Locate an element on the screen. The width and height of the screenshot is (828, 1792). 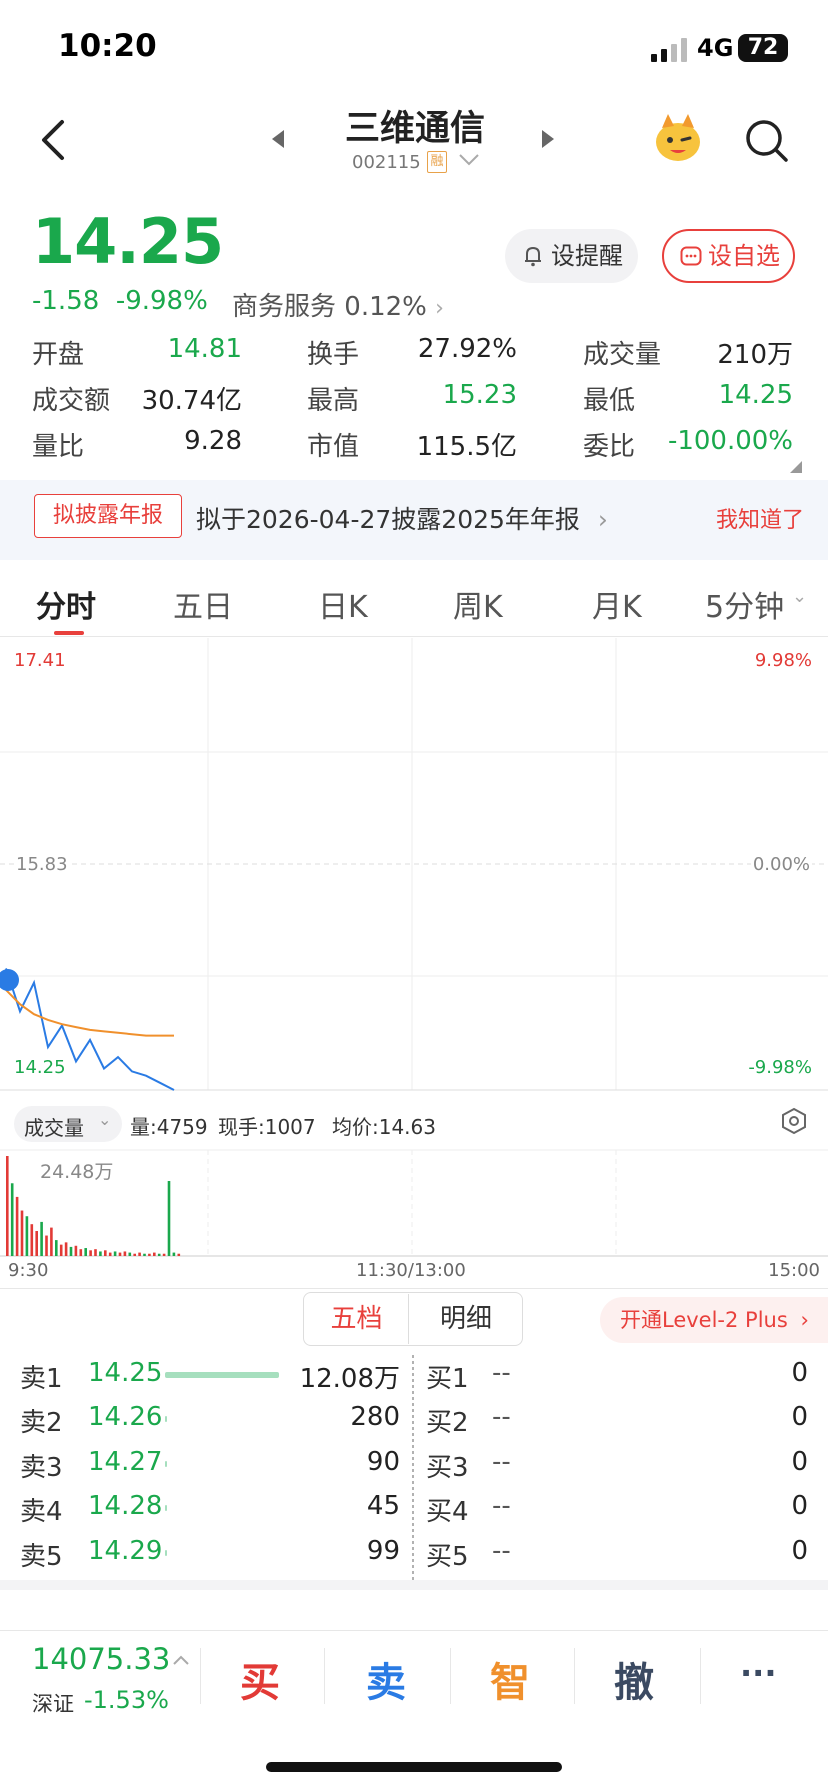
tab-3: 周K is located at coordinates (478, 604).